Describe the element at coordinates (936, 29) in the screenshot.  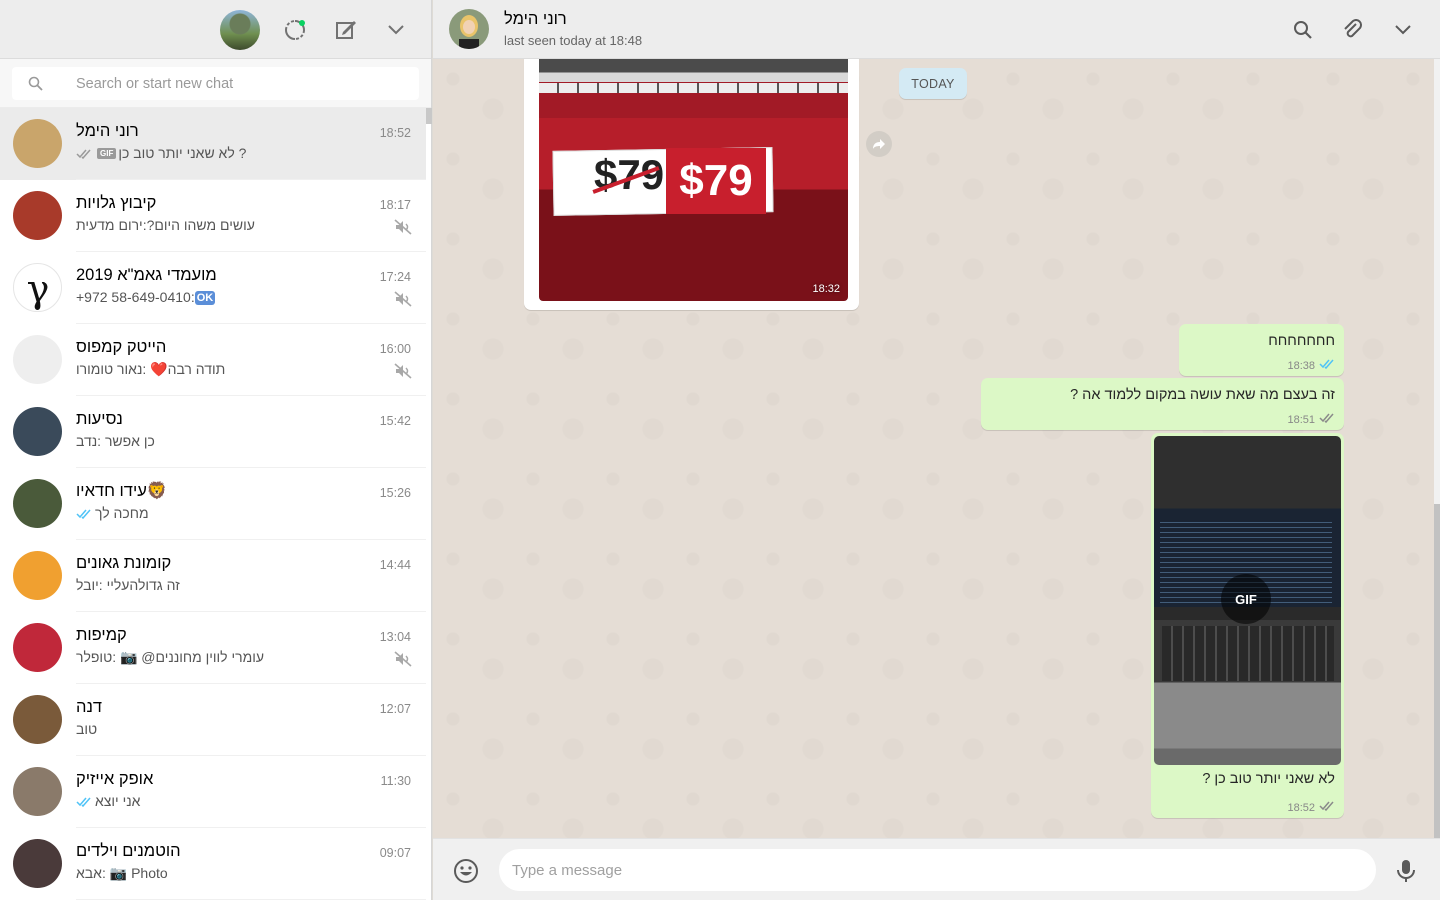
I see `conversation-header: רוני הימל last seen today at 18:48` at that location.